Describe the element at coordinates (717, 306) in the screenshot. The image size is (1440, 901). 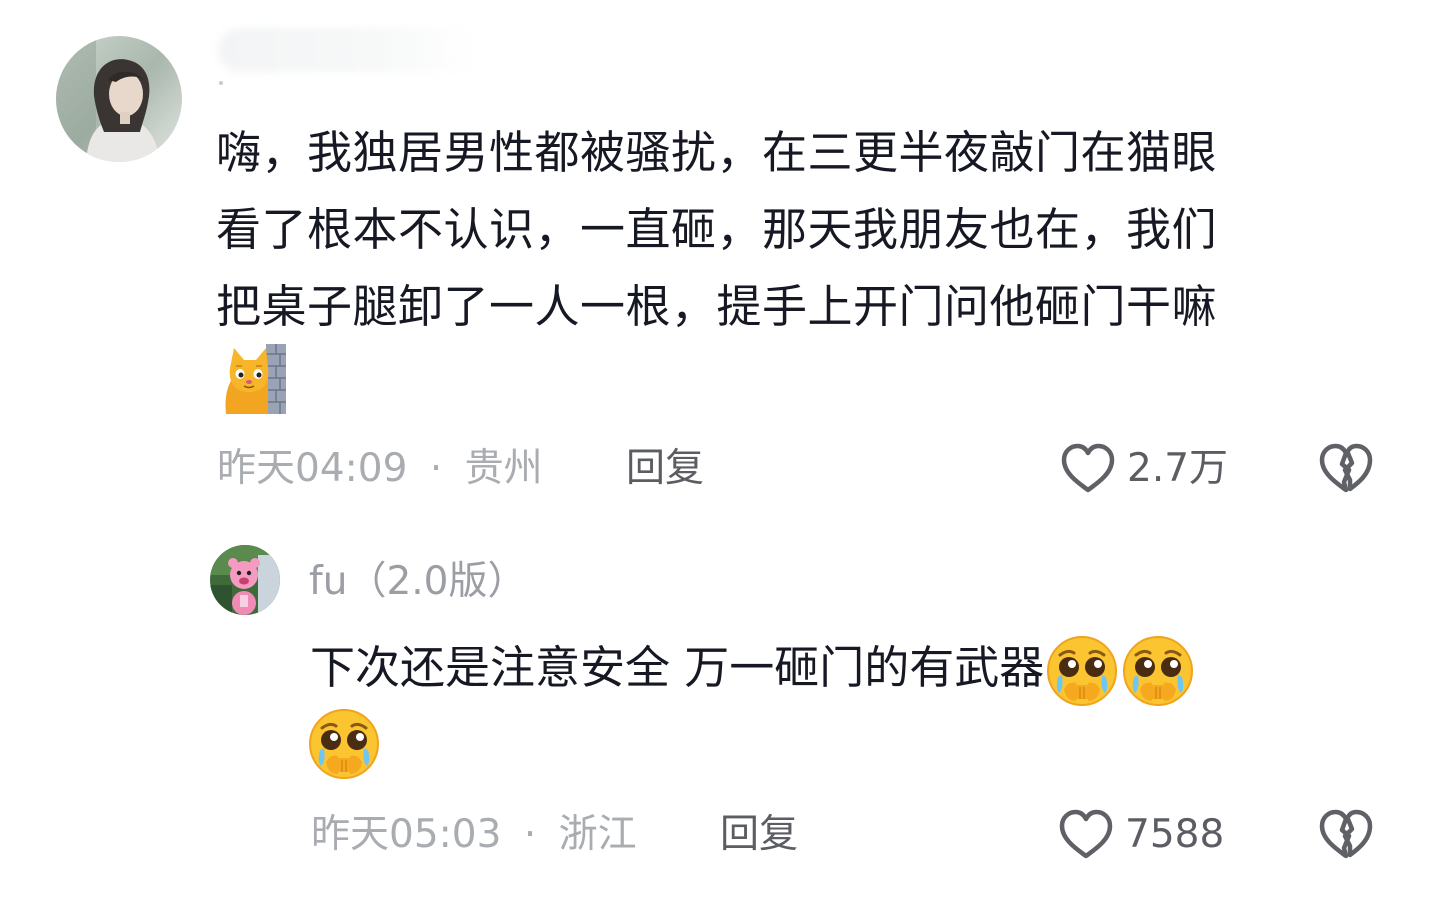
I see `comment-line: 把桌子腿卸了一人一根，提手上开门问他砸门干嘛` at that location.